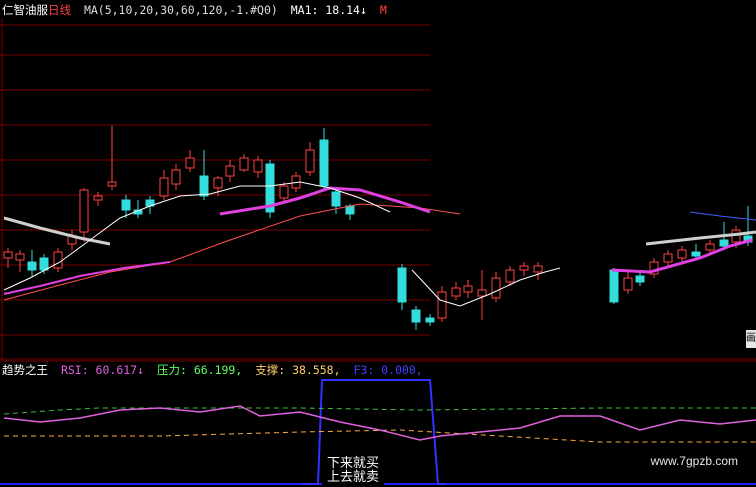 The image size is (756, 487). What do you see at coordinates (694, 461) in the screenshot?
I see `watermark: www.7gpzb.com` at bounding box center [694, 461].